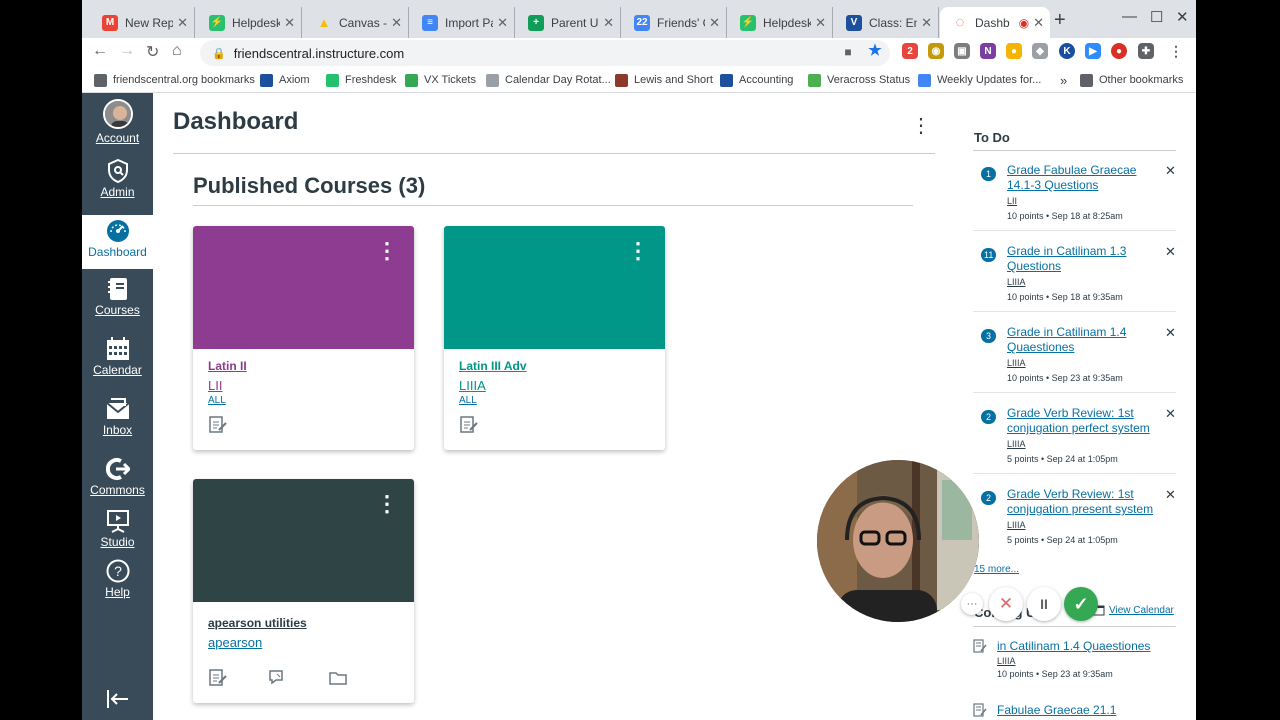 This screenshot has width=1280, height=720. Describe the element at coordinates (1182, 17) in the screenshot. I see `close-window-button: ✕` at that location.